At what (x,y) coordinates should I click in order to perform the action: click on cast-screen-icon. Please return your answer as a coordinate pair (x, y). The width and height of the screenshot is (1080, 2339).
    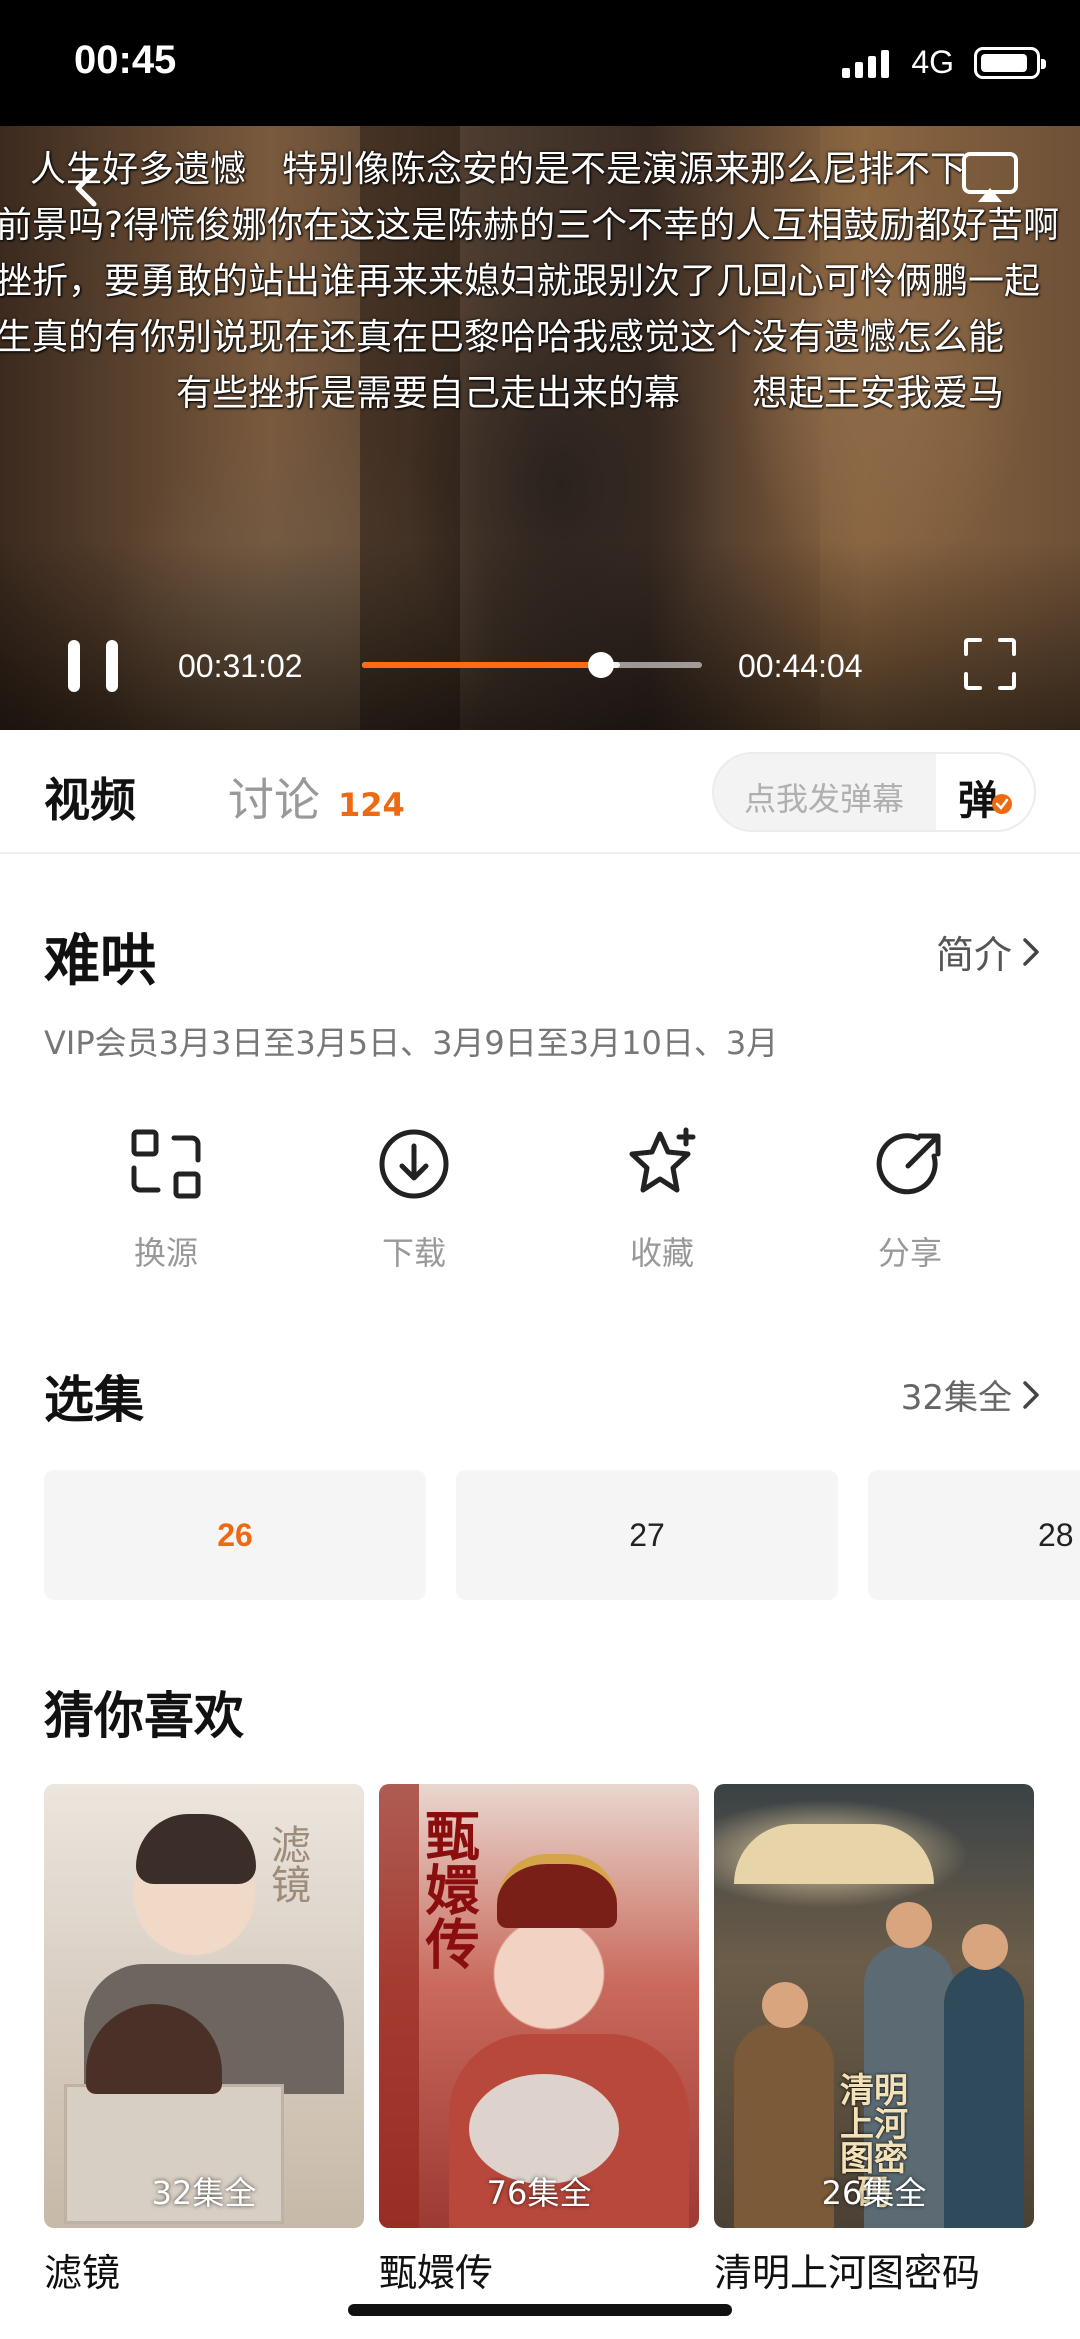
    Looking at the image, I should click on (990, 177).